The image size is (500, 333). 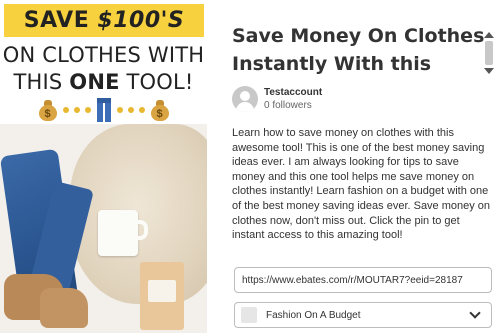 I want to click on author-info: Testaccount 0 followers, so click(x=293, y=99).